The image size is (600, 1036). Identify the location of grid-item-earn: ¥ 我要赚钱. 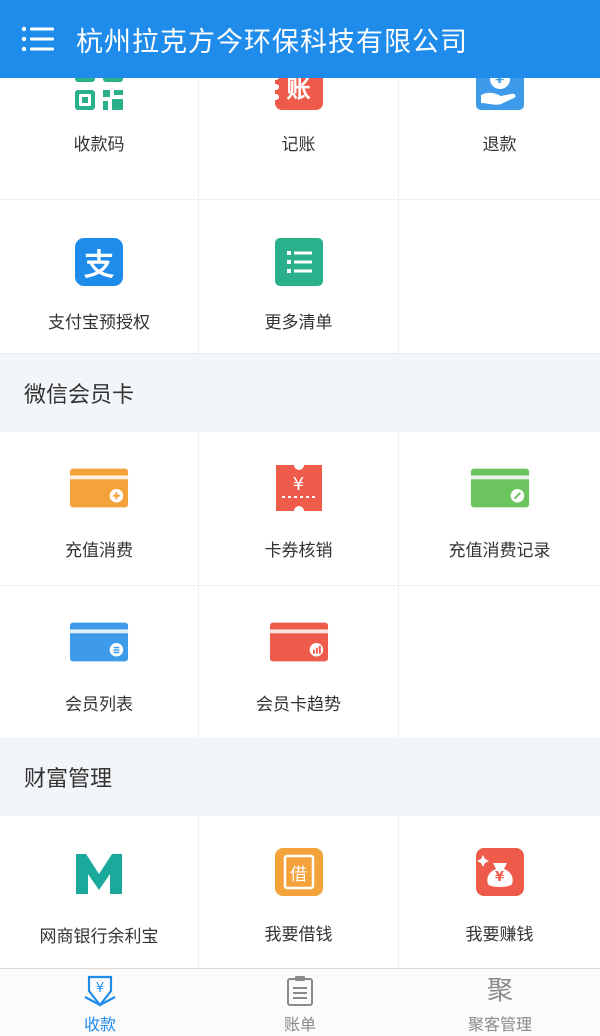
(499, 892).